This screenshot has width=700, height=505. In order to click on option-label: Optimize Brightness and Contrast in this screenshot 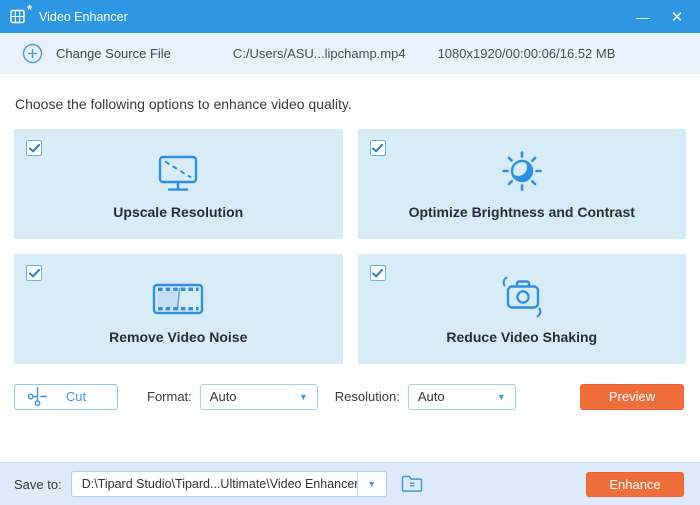, I will do `click(521, 212)`.